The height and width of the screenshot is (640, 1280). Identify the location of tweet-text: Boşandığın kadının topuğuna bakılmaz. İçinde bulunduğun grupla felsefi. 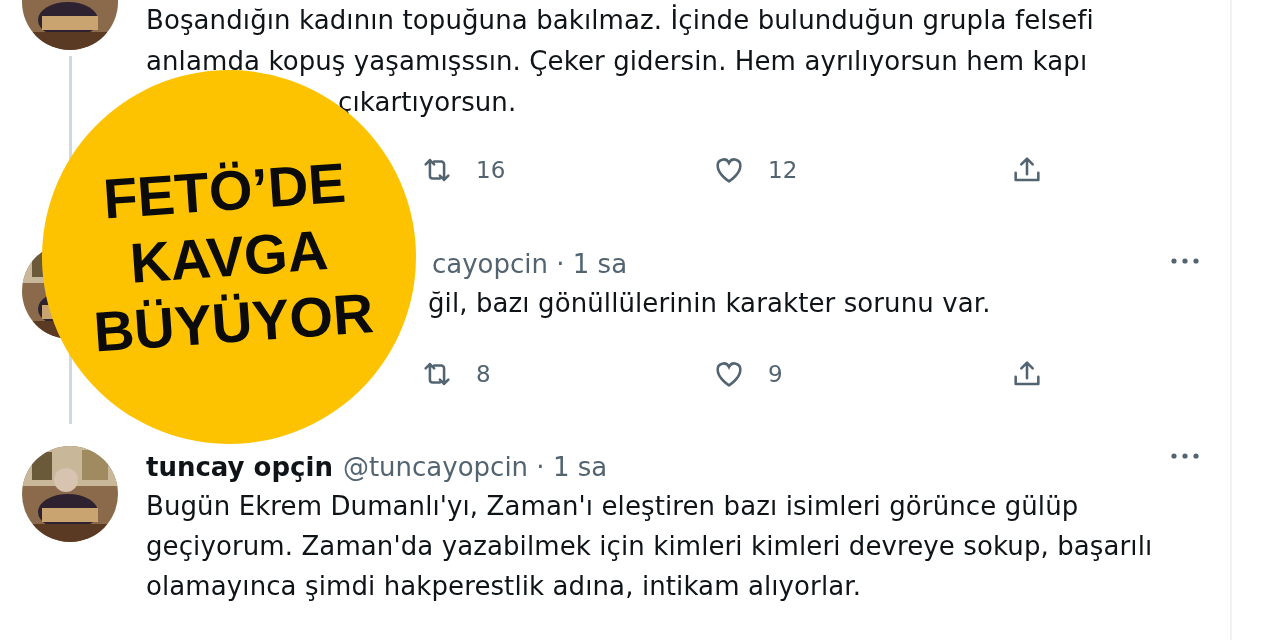
(620, 20).